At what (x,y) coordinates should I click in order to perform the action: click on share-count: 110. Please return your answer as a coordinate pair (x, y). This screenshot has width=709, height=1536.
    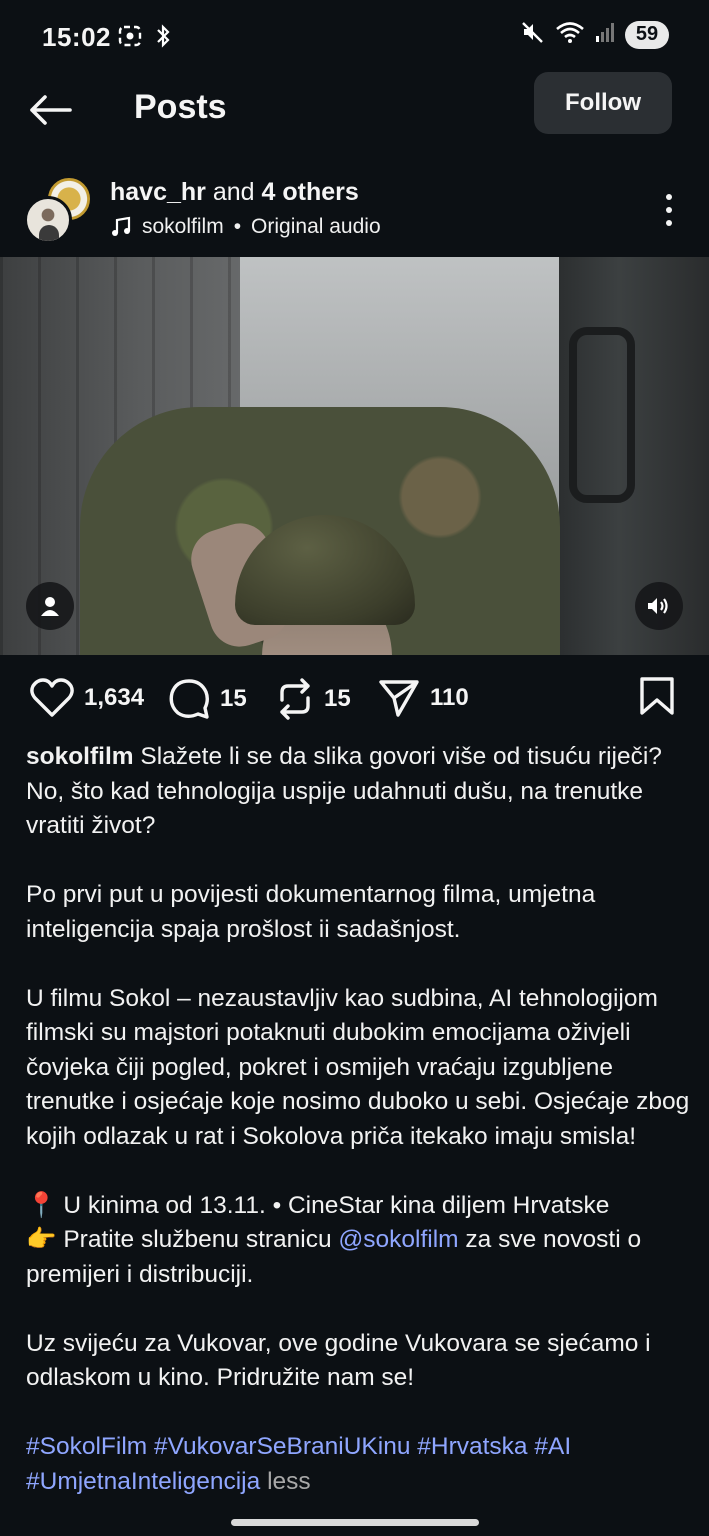
    Looking at the image, I should click on (449, 697).